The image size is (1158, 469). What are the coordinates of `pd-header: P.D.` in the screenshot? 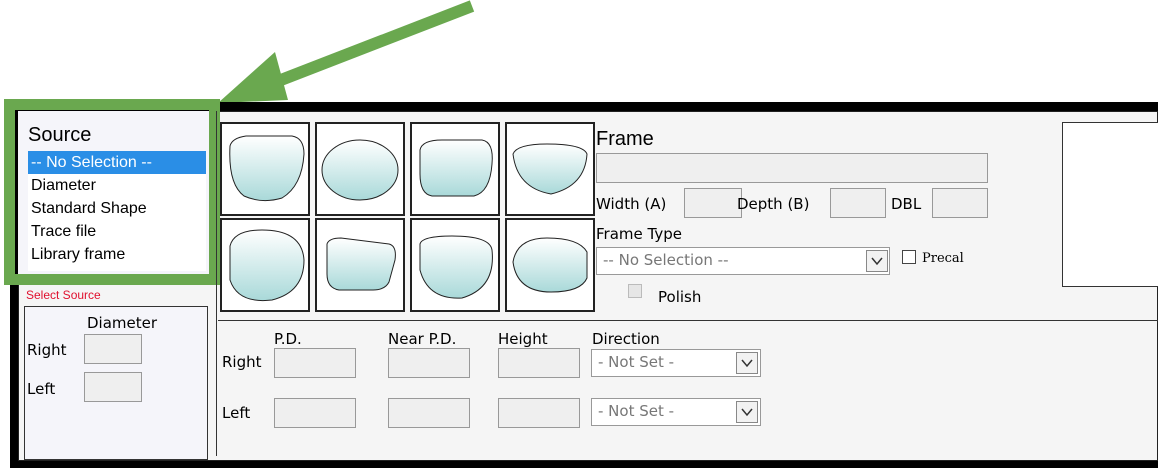 It's located at (288, 339).